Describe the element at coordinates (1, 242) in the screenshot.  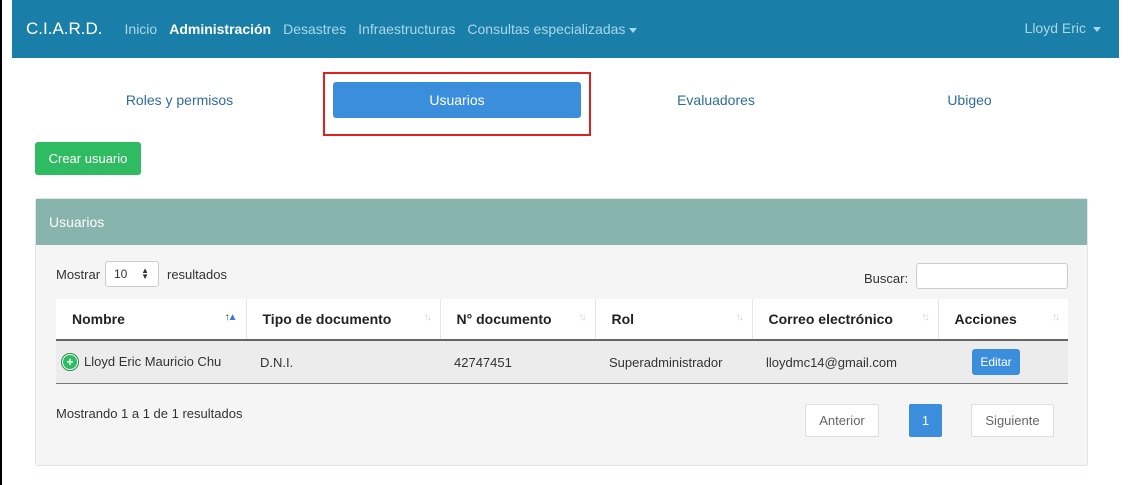
I see `window-border` at that location.